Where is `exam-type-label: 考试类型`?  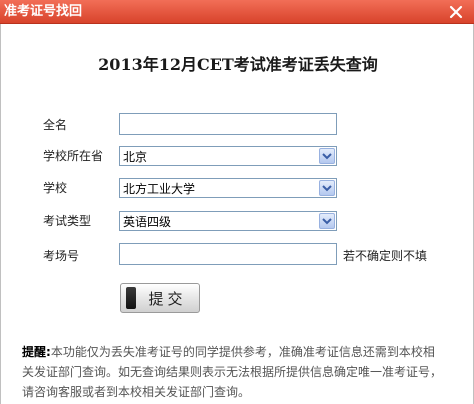 exam-type-label: 考试类型 is located at coordinates (67, 221).